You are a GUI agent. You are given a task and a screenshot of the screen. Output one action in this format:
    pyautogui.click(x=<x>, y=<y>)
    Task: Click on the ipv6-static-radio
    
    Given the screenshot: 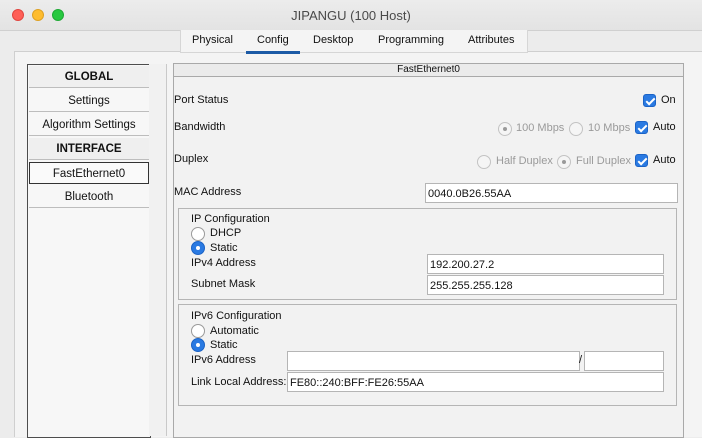 What is the action you would take?
    pyautogui.click(x=198, y=345)
    